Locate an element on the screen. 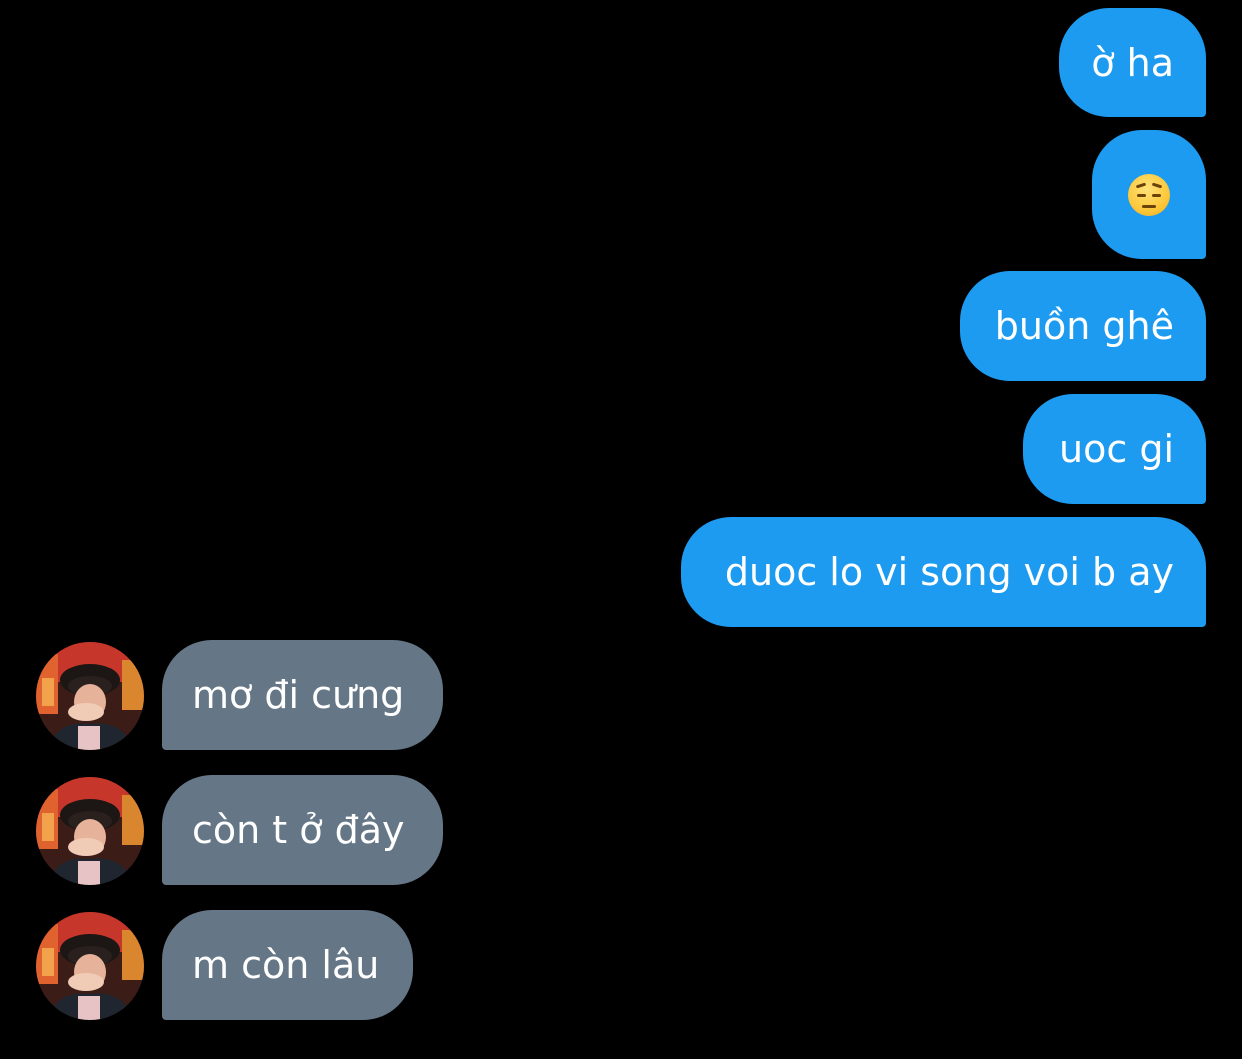  incoming-message: mơ đi cưng is located at coordinates (302, 695).